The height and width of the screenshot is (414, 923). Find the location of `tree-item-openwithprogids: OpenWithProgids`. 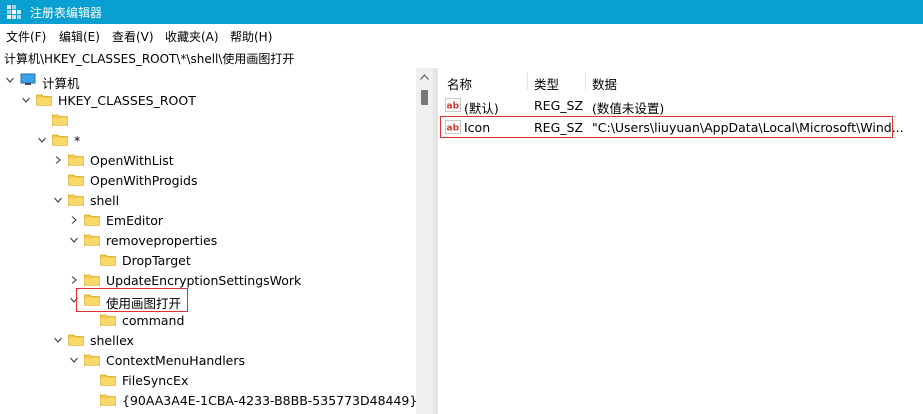

tree-item-openwithprogids: OpenWithProgids is located at coordinates (208, 180).